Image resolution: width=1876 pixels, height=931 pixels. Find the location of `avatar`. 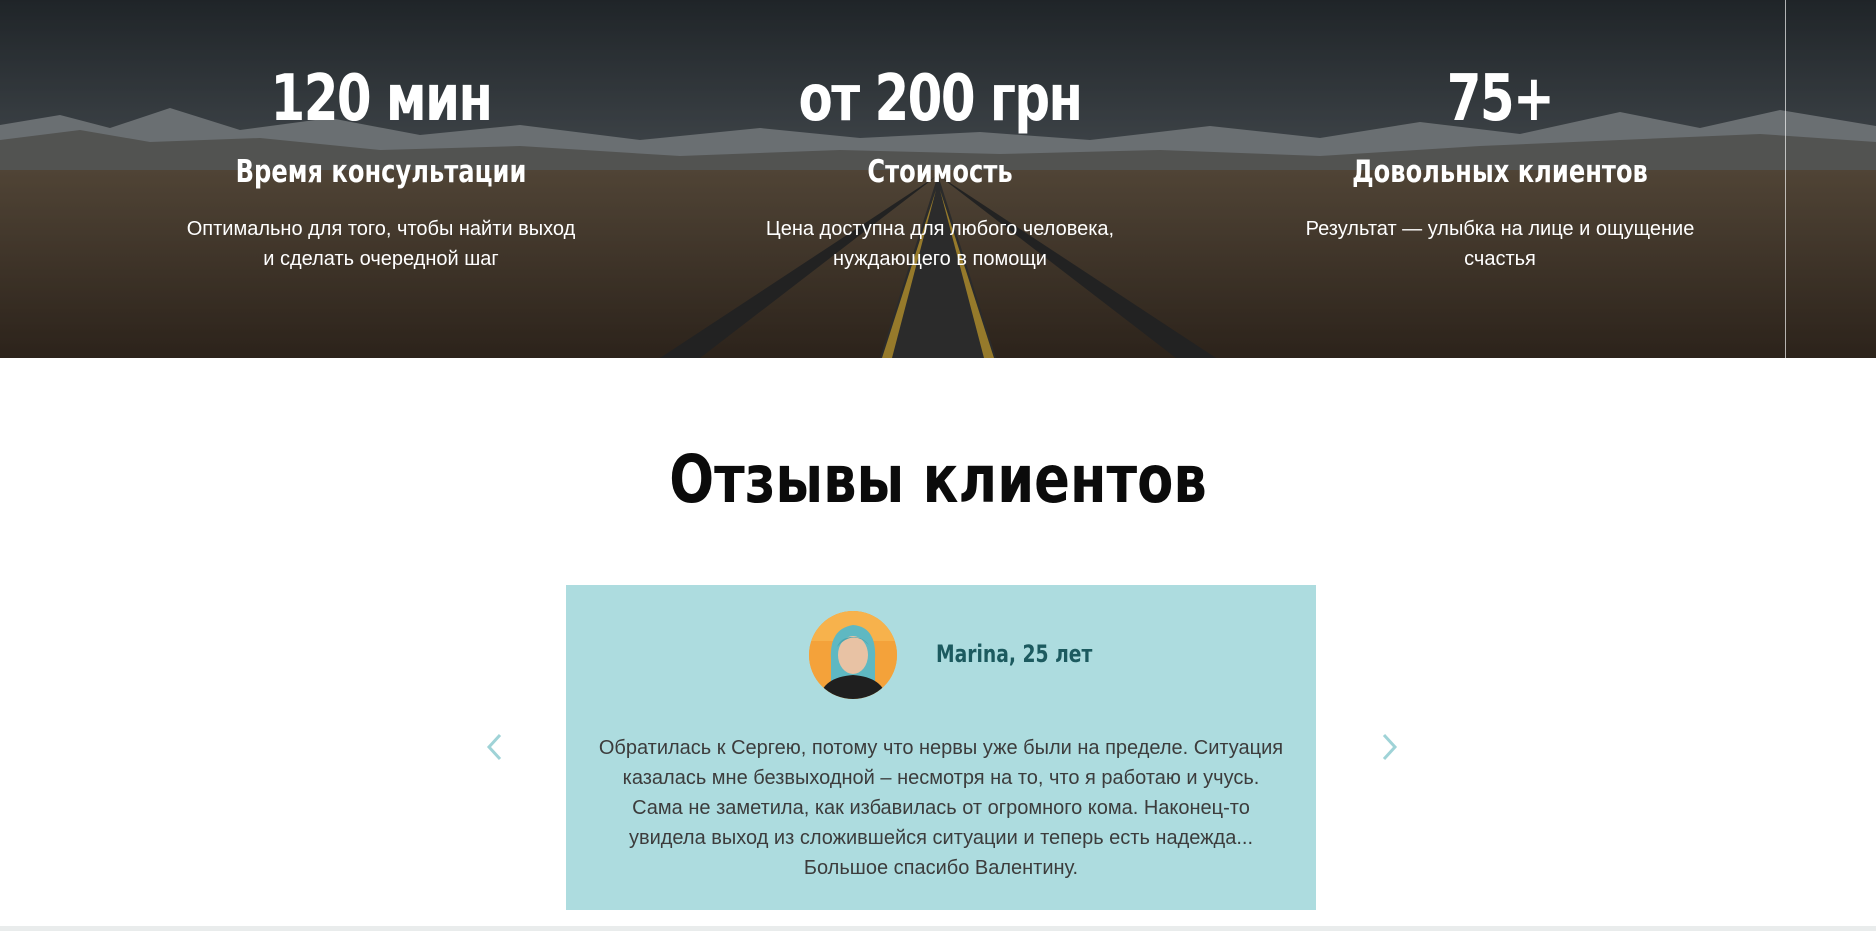

avatar is located at coordinates (853, 655).